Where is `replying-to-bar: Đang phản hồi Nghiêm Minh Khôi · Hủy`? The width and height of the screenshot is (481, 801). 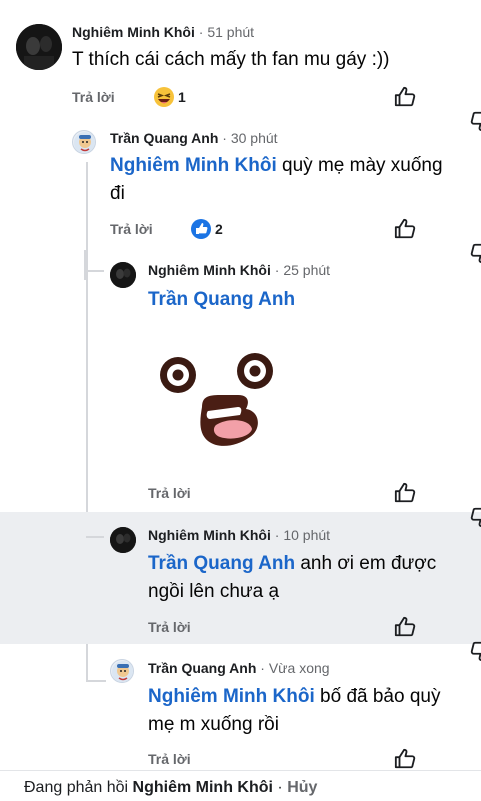 replying-to-bar: Đang phản hồi Nghiêm Minh Khôi · Hủy is located at coordinates (240, 785).